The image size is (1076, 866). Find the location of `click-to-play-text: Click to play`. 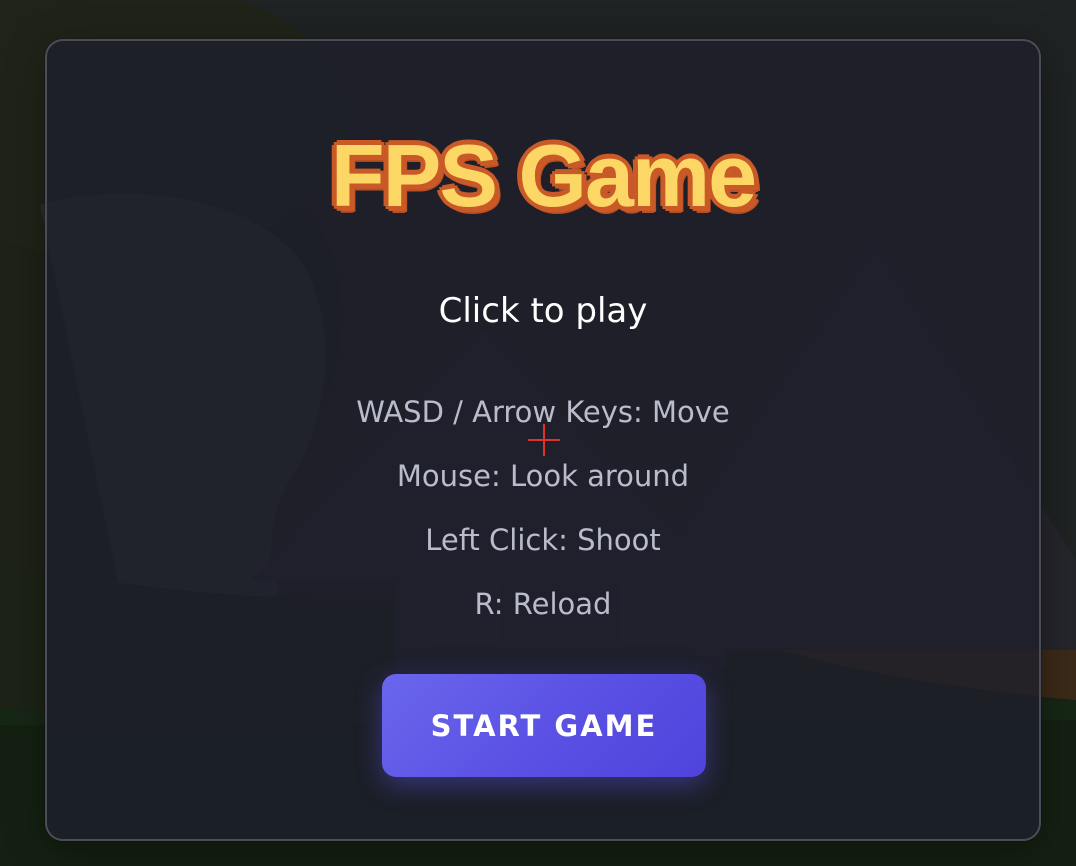

click-to-play-text: Click to play is located at coordinates (543, 311).